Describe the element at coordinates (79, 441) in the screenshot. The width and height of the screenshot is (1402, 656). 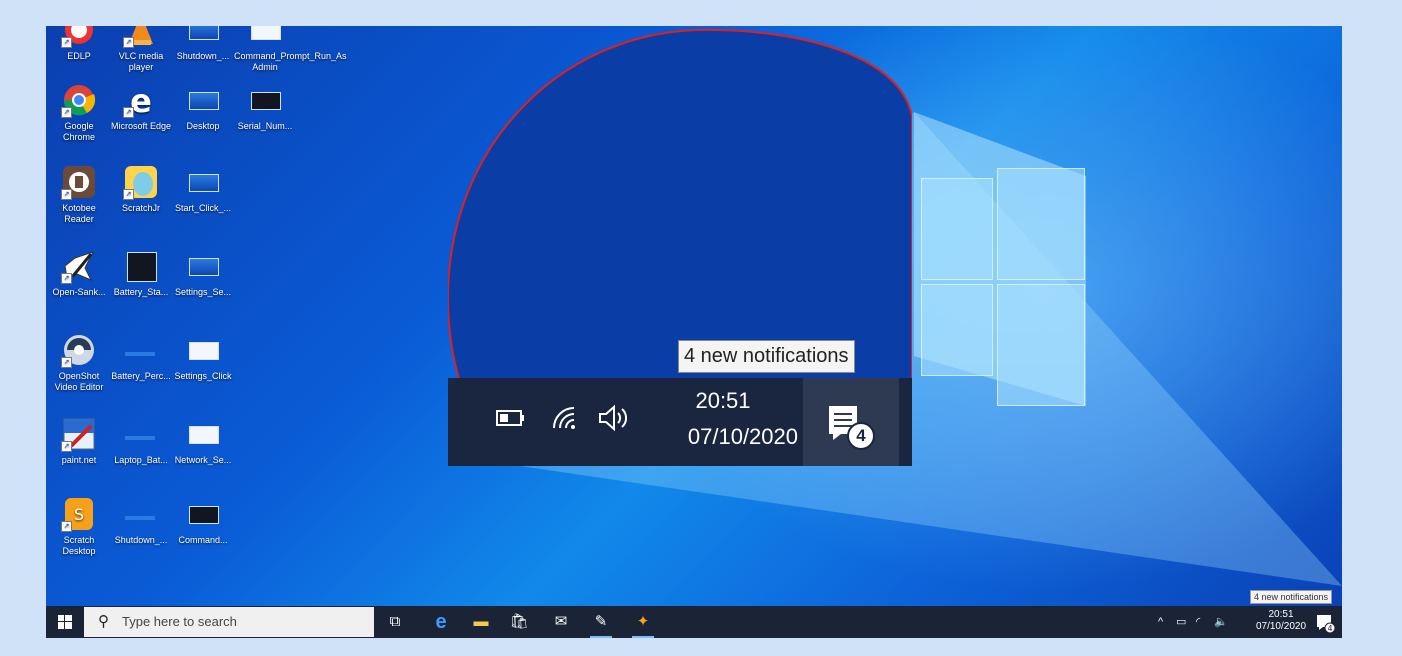
I see `desktop-icon-paint-net: ↗ paint.net` at that location.